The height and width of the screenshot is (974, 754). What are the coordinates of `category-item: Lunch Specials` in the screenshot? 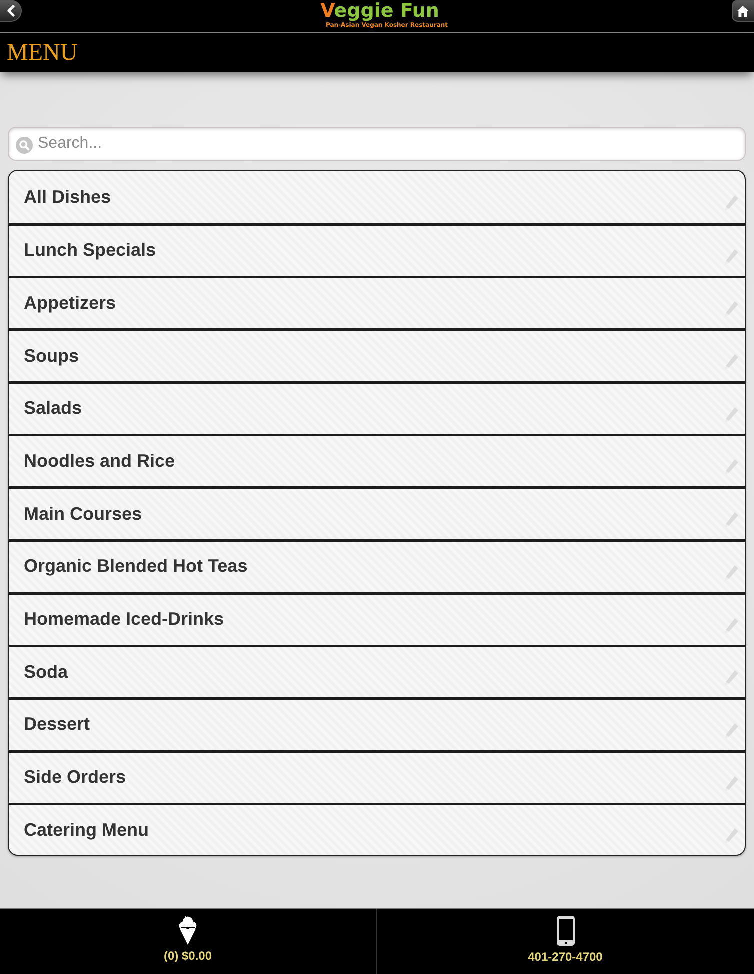 It's located at (377, 251).